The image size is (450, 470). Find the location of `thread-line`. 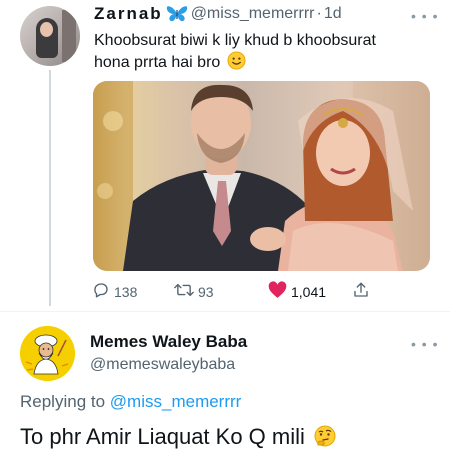

thread-line is located at coordinates (50, 188).